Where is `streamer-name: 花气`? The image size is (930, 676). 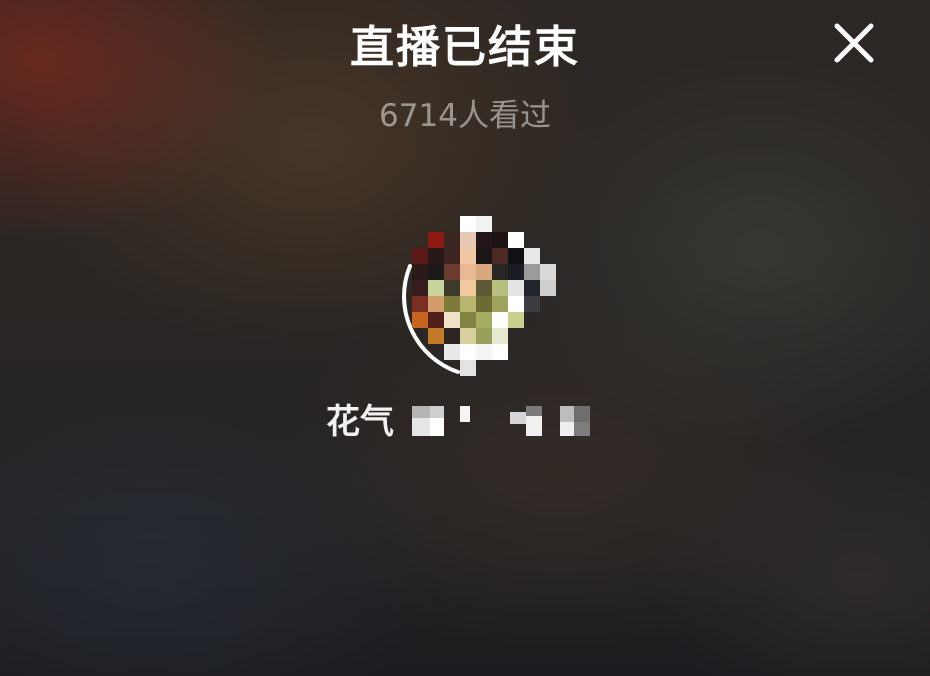 streamer-name: 花气 is located at coordinates (471, 421).